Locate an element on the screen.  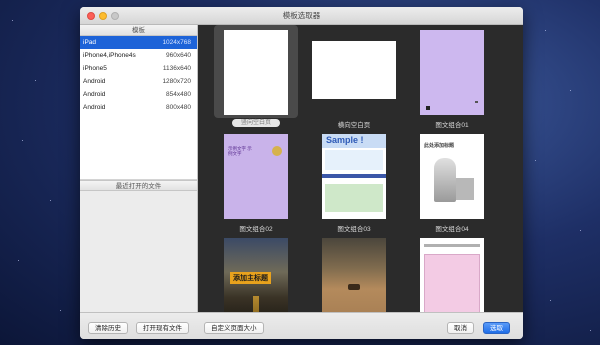
template-list-blank is located at coordinates (138, 147).